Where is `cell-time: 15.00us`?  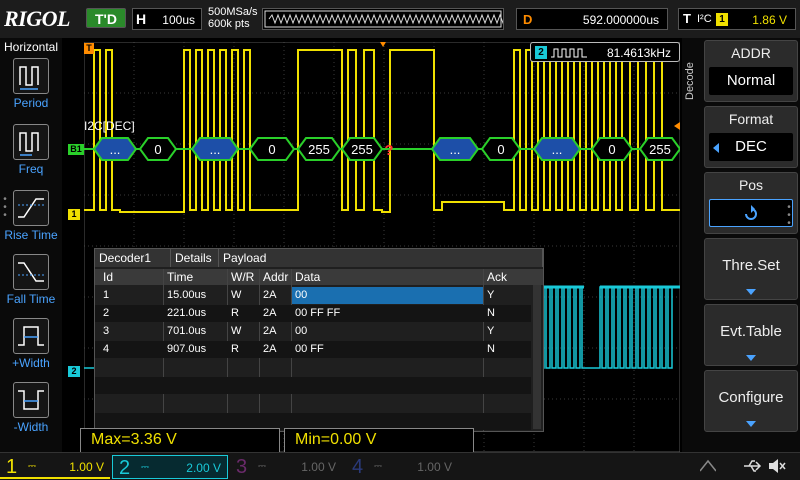
cell-time: 15.00us is located at coordinates (187, 295).